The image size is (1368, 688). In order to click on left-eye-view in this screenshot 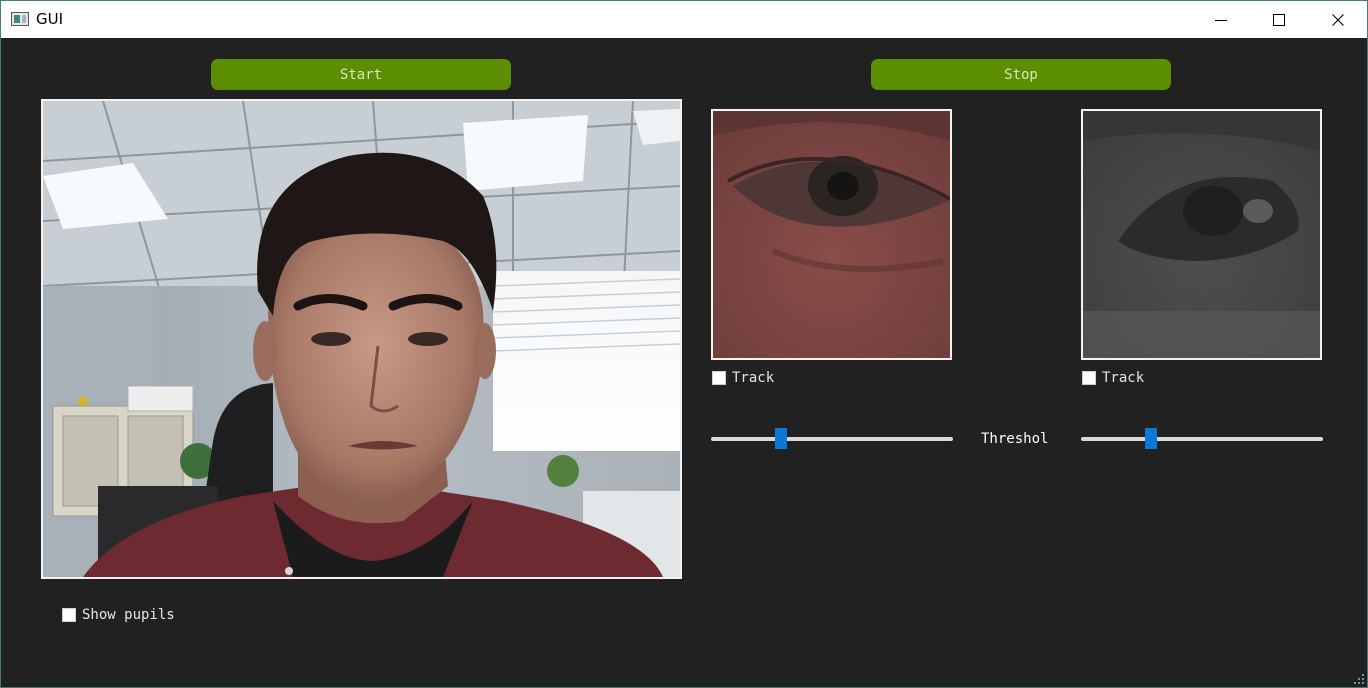, I will do `click(831, 234)`.